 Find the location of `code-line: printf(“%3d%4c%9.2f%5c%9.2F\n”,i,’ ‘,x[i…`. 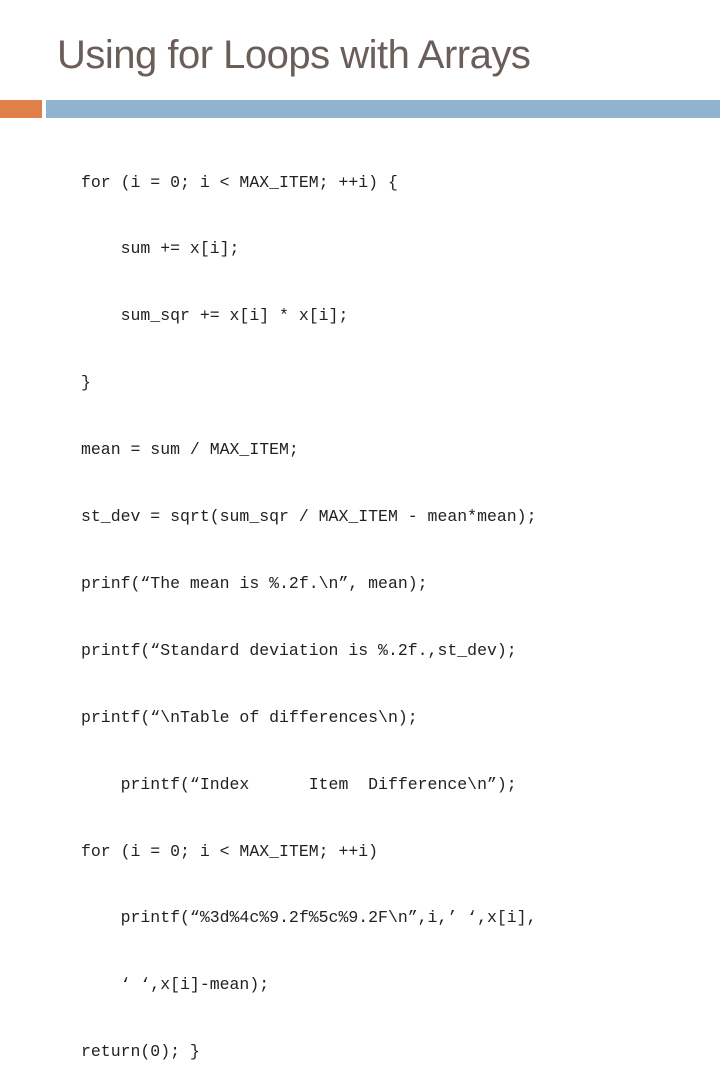

code-line: printf(“%3d%4c%9.2f%5c%9.2F\n”,i,’ ‘,x[i… is located at coordinates (309, 918).